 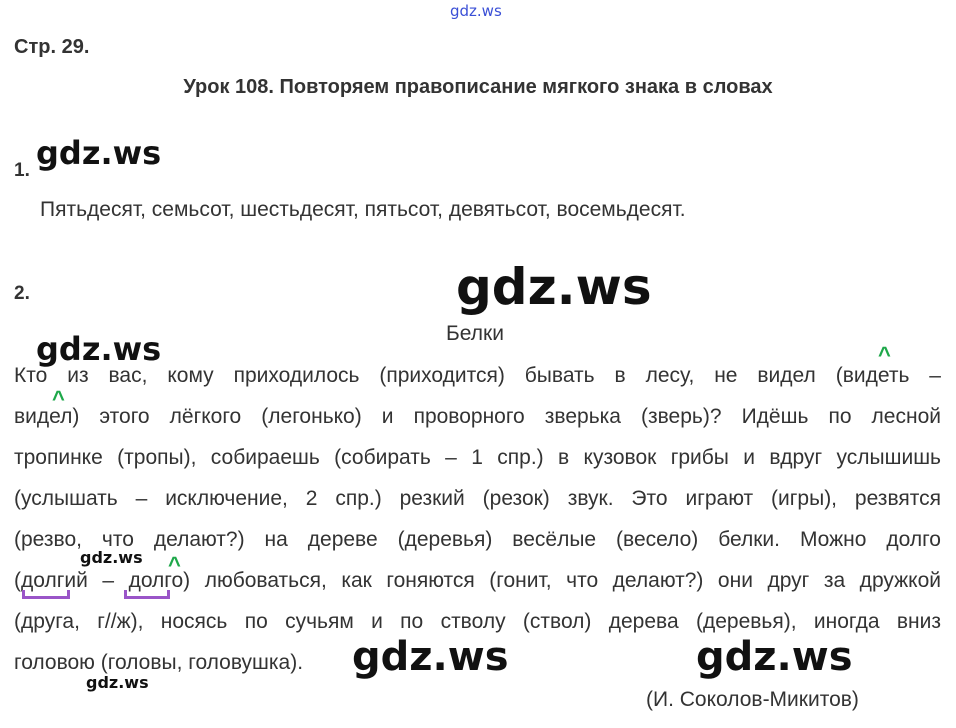 What do you see at coordinates (22, 293) in the screenshot?
I see `exercise-2-number: 2.` at bounding box center [22, 293].